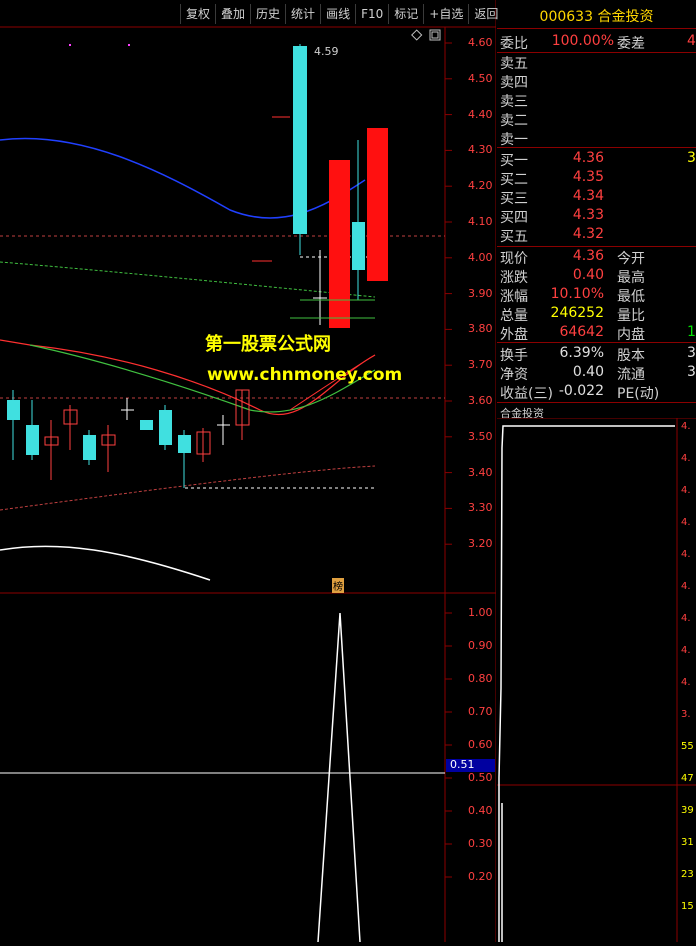  What do you see at coordinates (514, 102) in the screenshot?
I see `sell-label: 卖三` at bounding box center [514, 102].